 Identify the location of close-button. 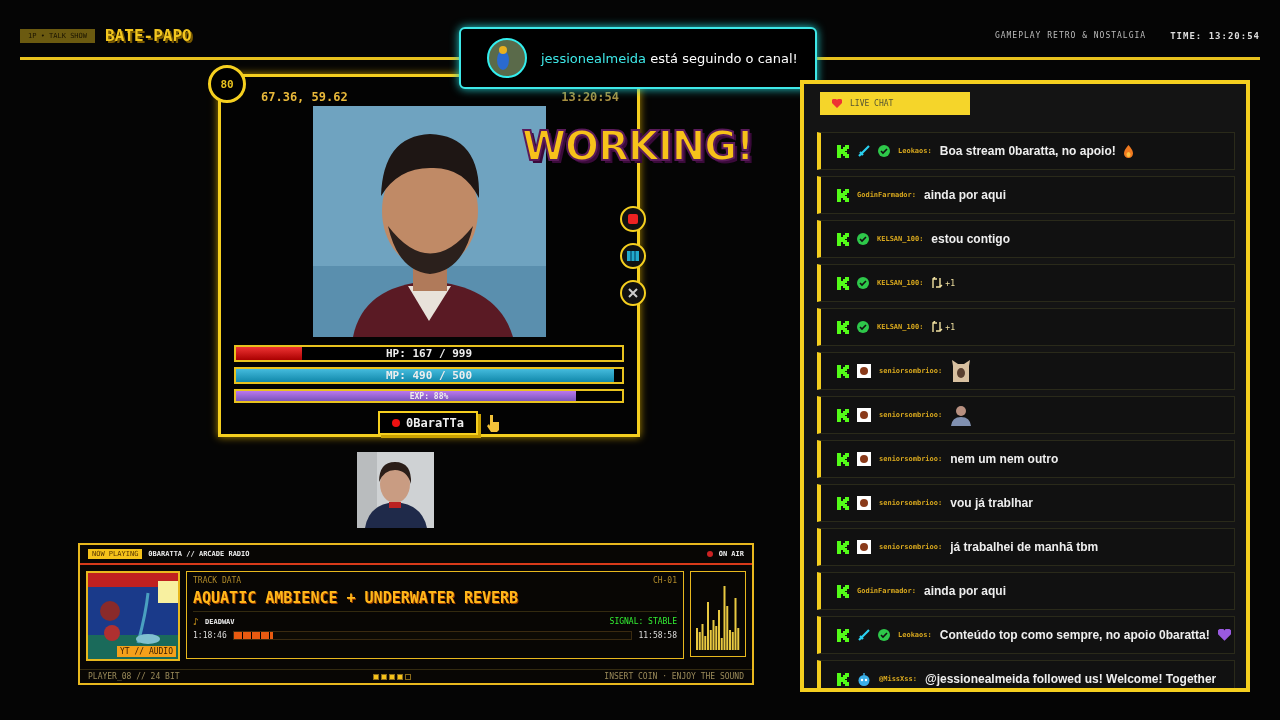
(633, 293).